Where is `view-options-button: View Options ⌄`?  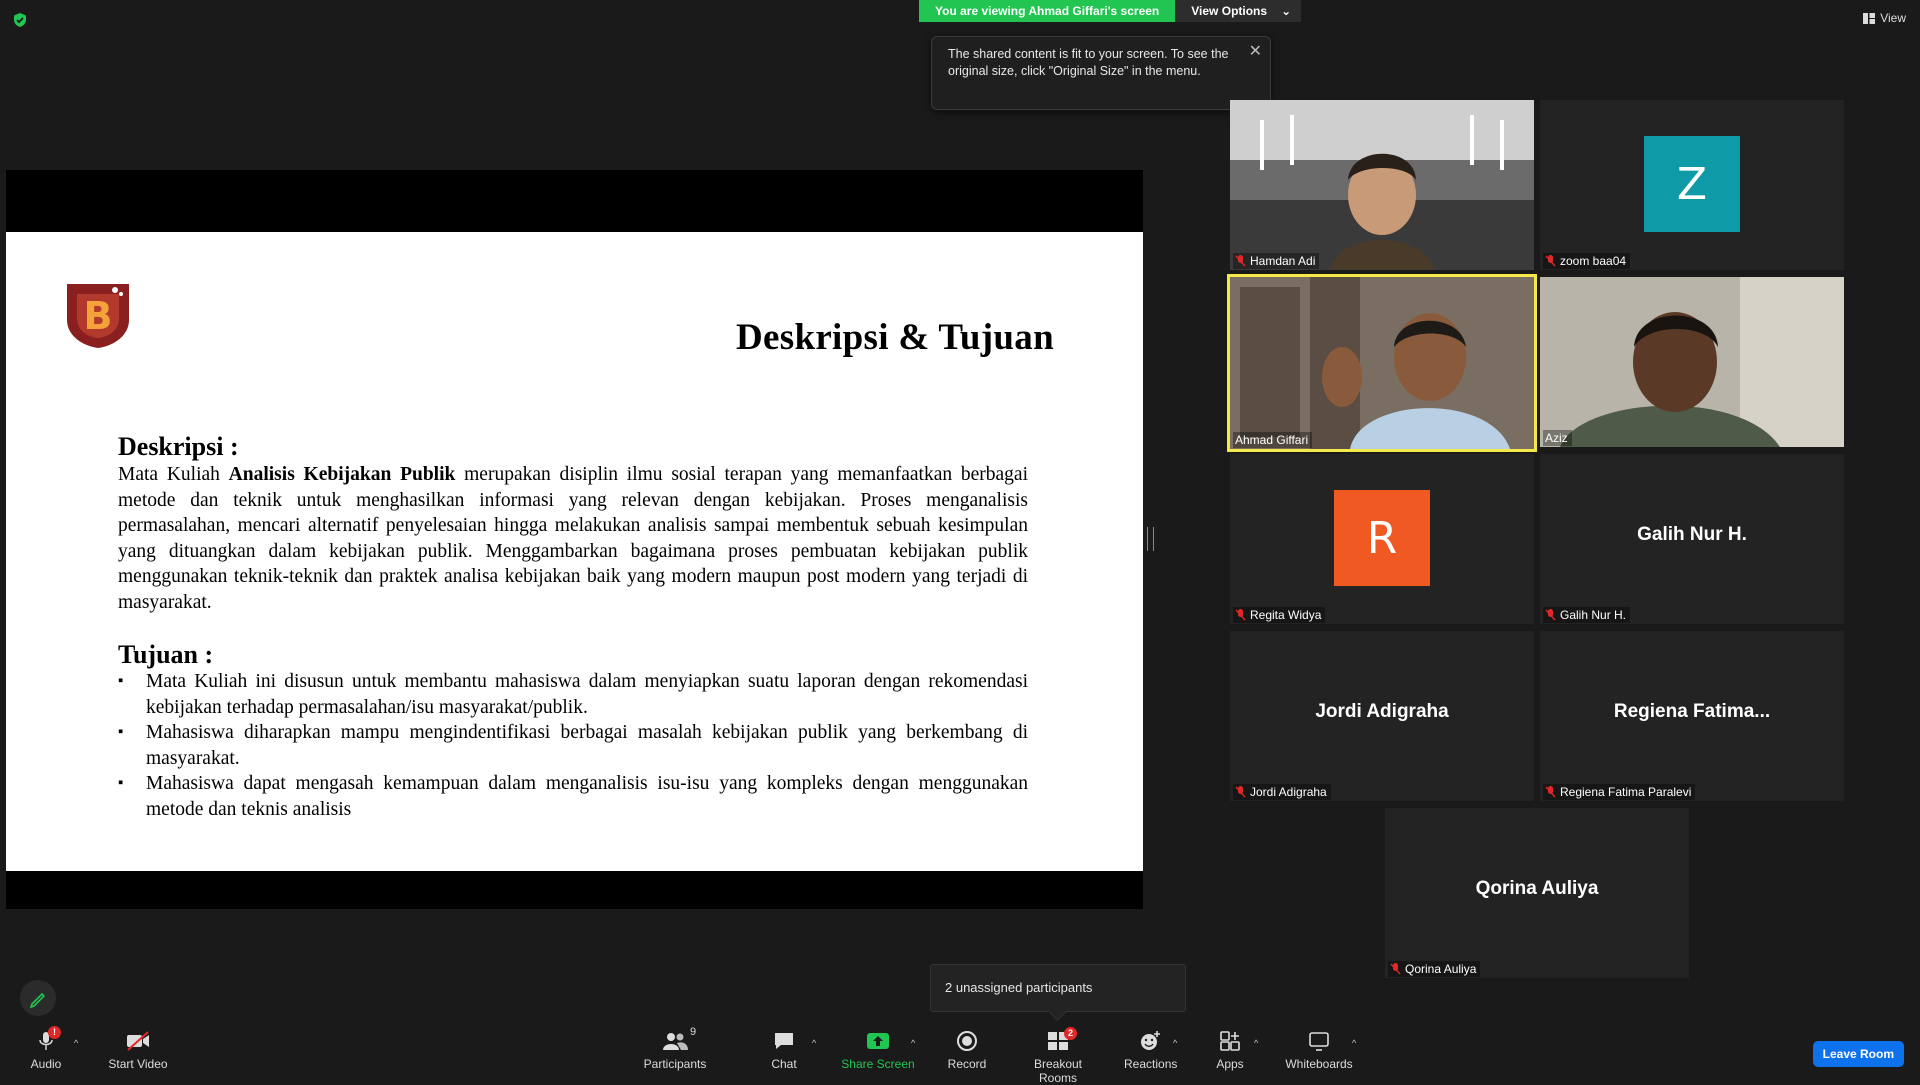
view-options-button: View Options ⌄ is located at coordinates (1238, 11).